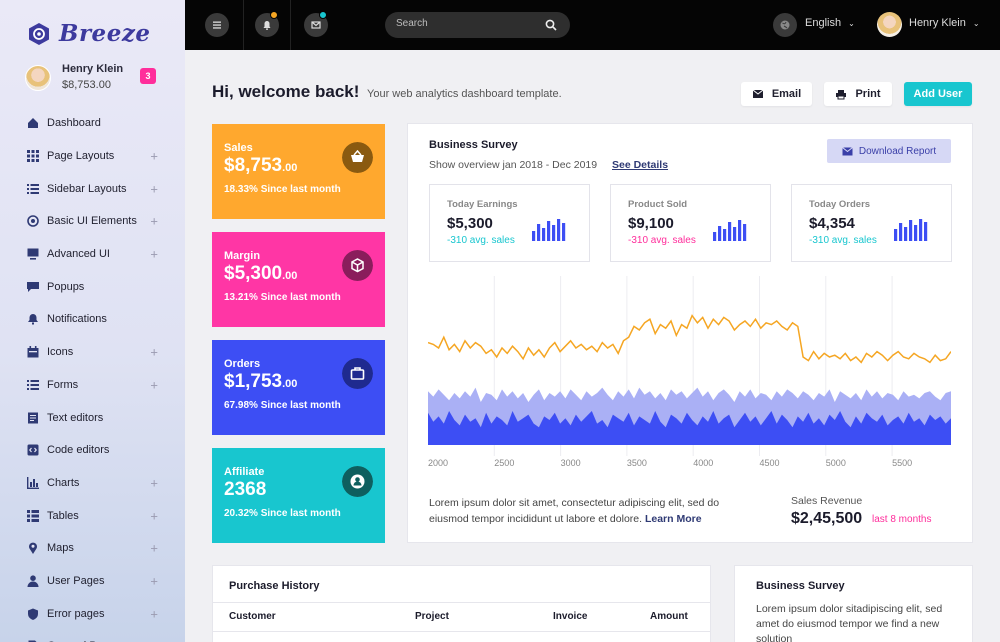 This screenshot has height=642, width=1000. What do you see at coordinates (776, 94) in the screenshot?
I see `email-button: Email` at bounding box center [776, 94].